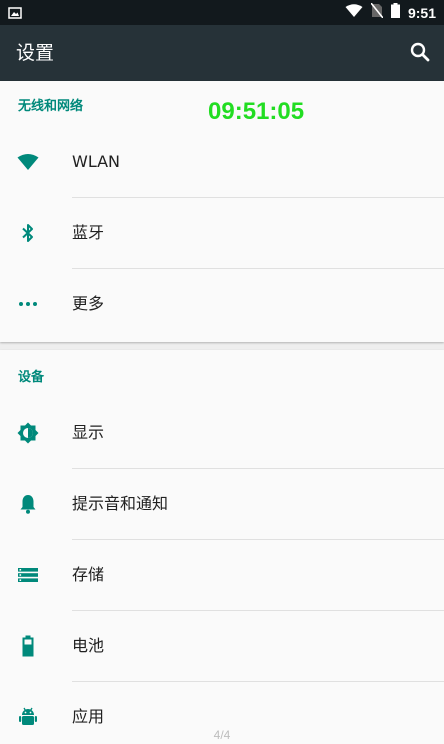  What do you see at coordinates (222, 304) in the screenshot?
I see `settings-item-more: 更多` at bounding box center [222, 304].